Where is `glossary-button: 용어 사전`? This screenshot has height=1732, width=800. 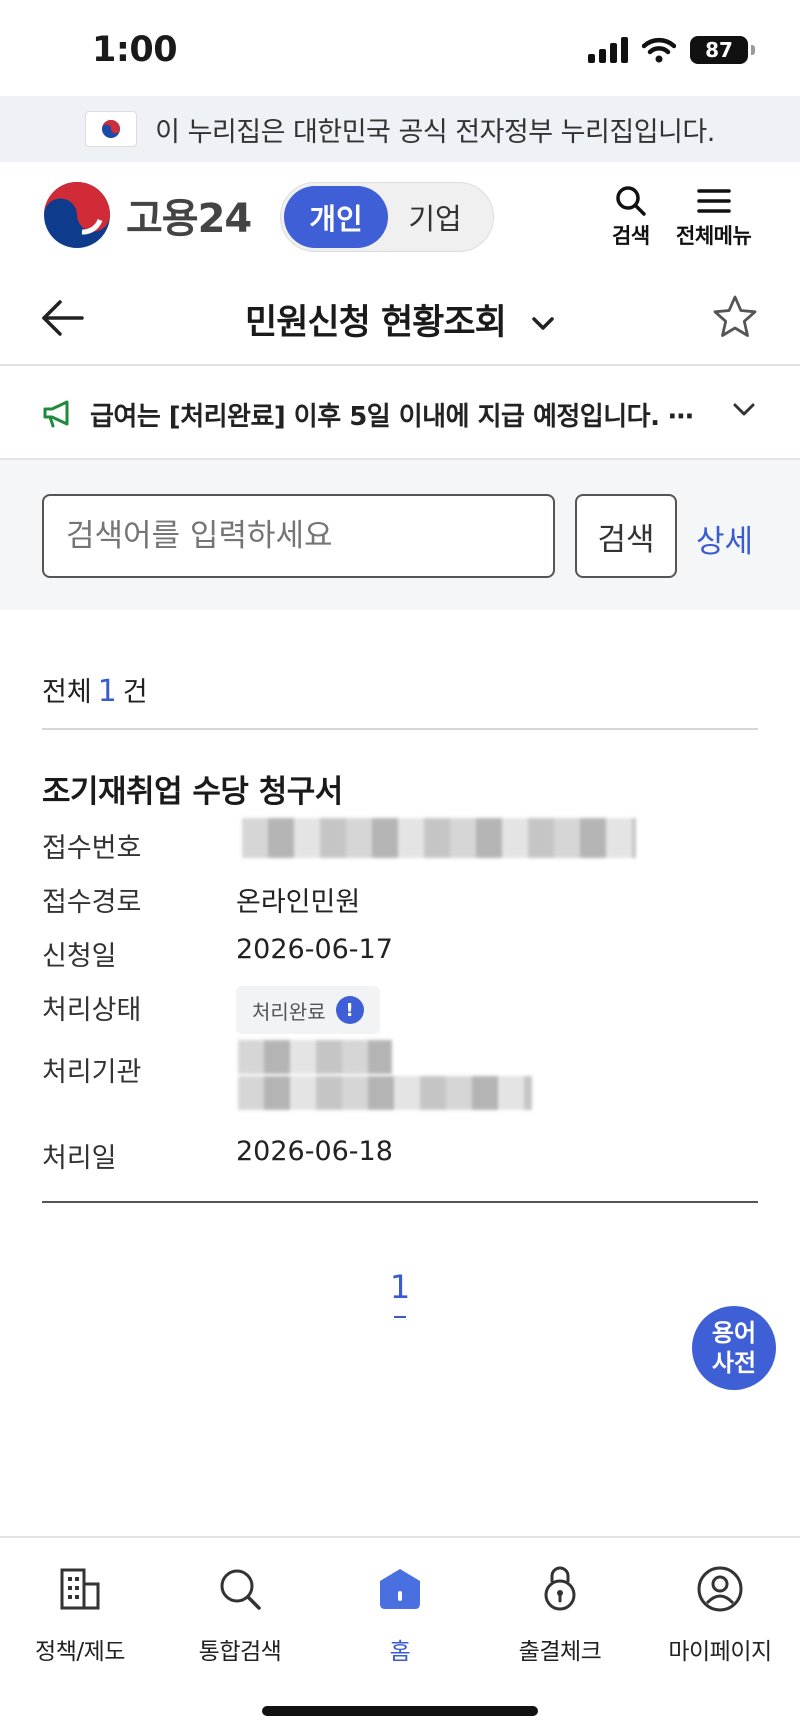
glossary-button: 용어 사전 is located at coordinates (734, 1348).